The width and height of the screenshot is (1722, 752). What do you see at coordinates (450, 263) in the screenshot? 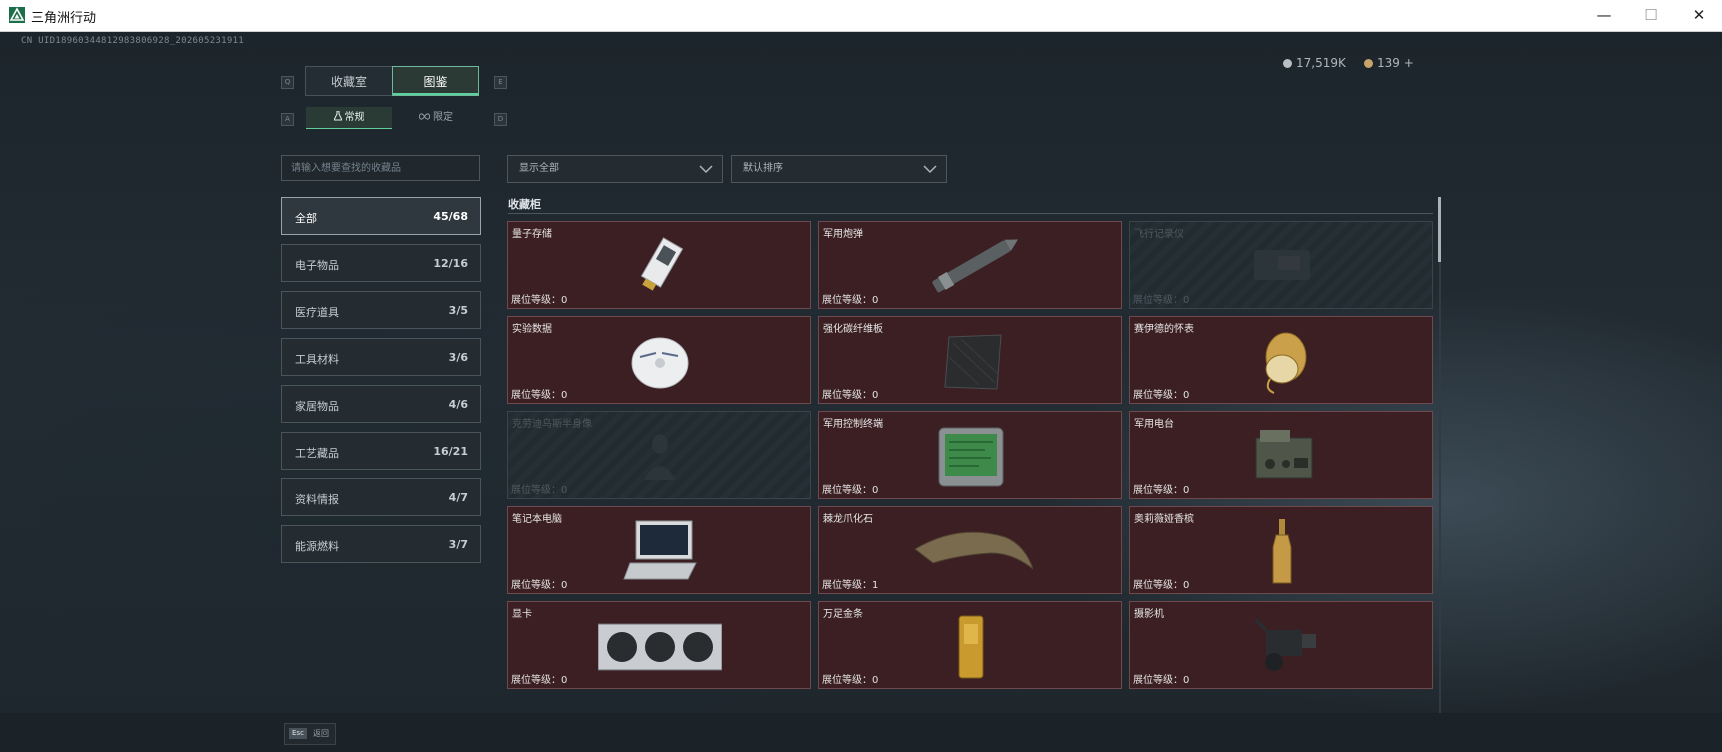
I see `category-count: 12/16` at bounding box center [450, 263].